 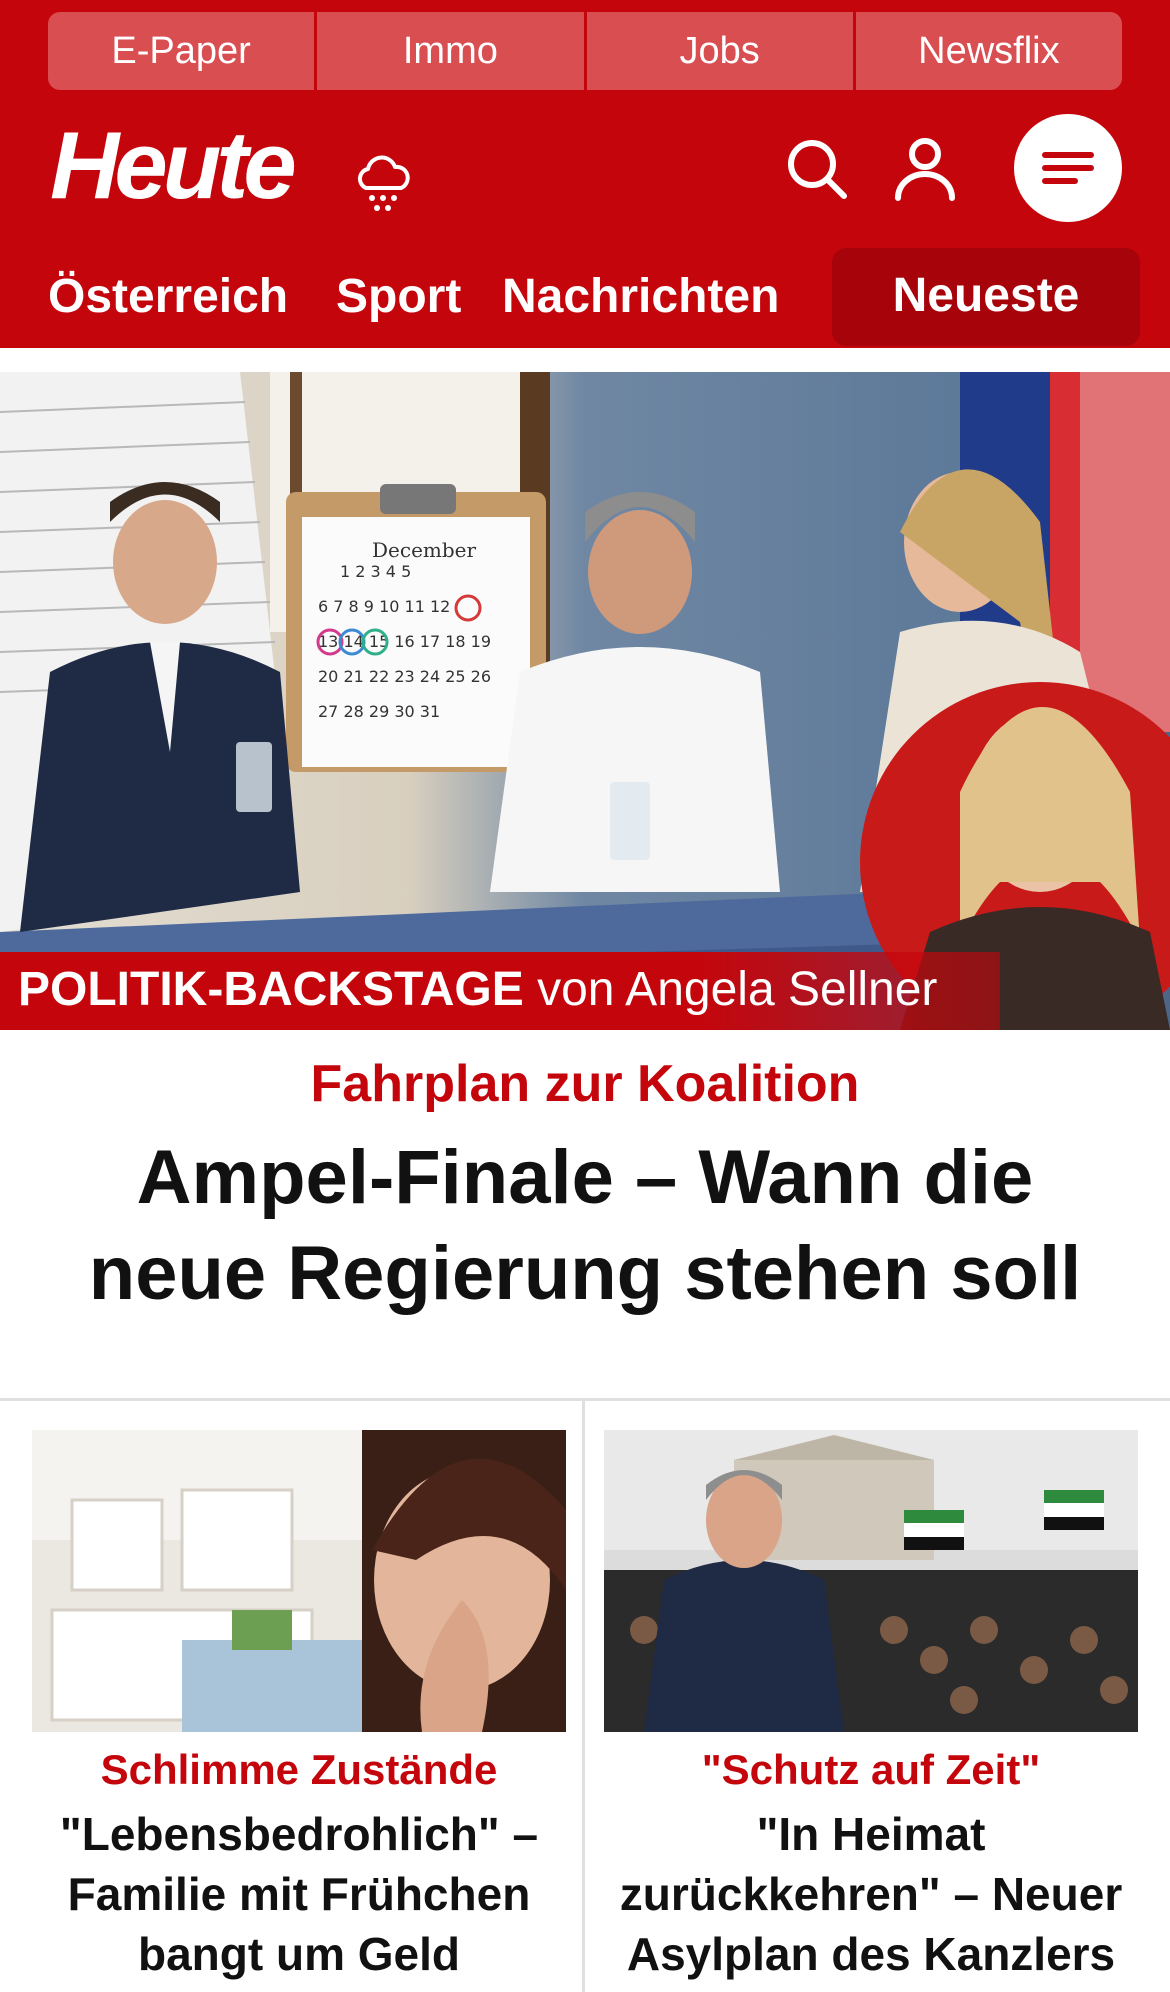 I want to click on topnav-jobs: Jobs, so click(x=721, y=51).